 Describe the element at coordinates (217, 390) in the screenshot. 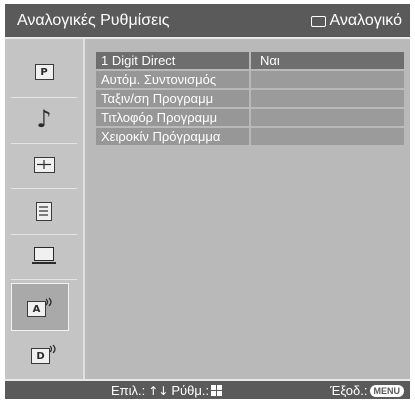

I see `directional-pad-icon` at that location.